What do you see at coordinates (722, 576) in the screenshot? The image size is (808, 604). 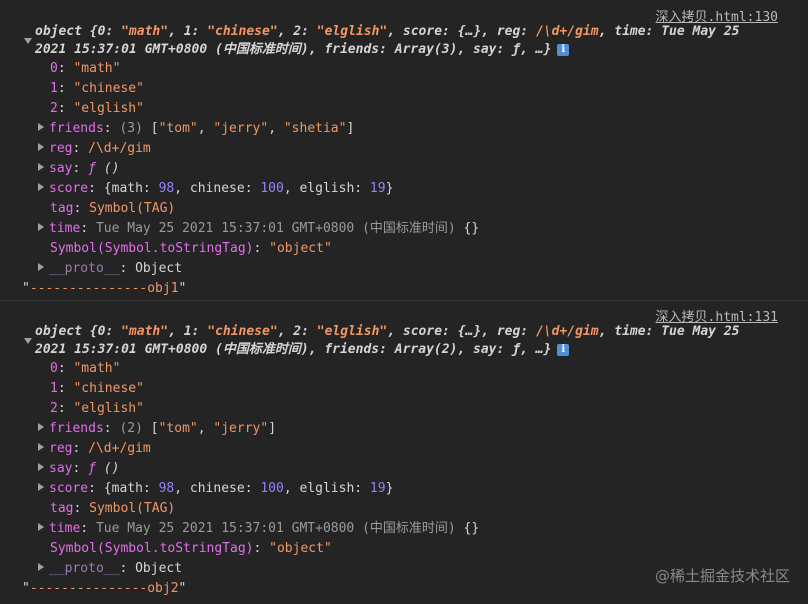 I see `watermark: @稀土掘金技术社区` at bounding box center [722, 576].